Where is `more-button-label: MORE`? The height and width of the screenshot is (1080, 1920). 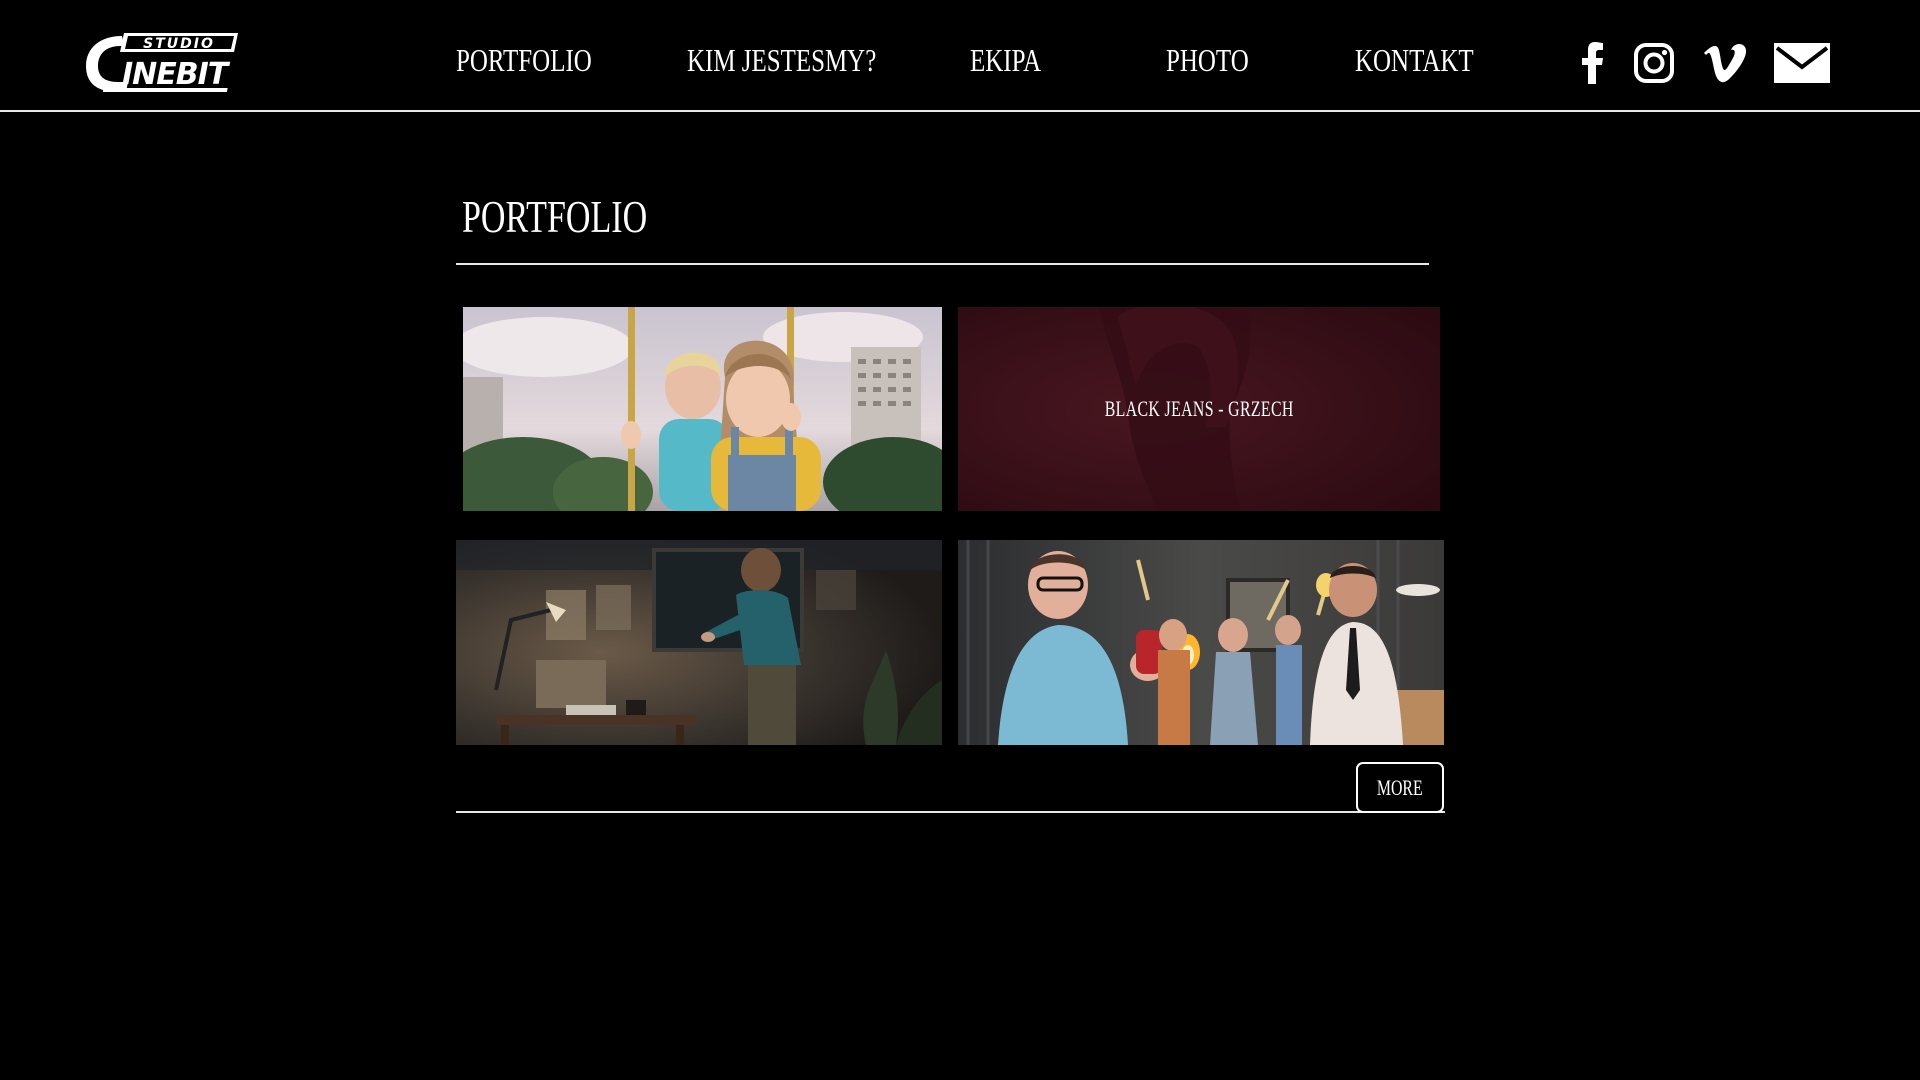 more-button-label: MORE is located at coordinates (1400, 787).